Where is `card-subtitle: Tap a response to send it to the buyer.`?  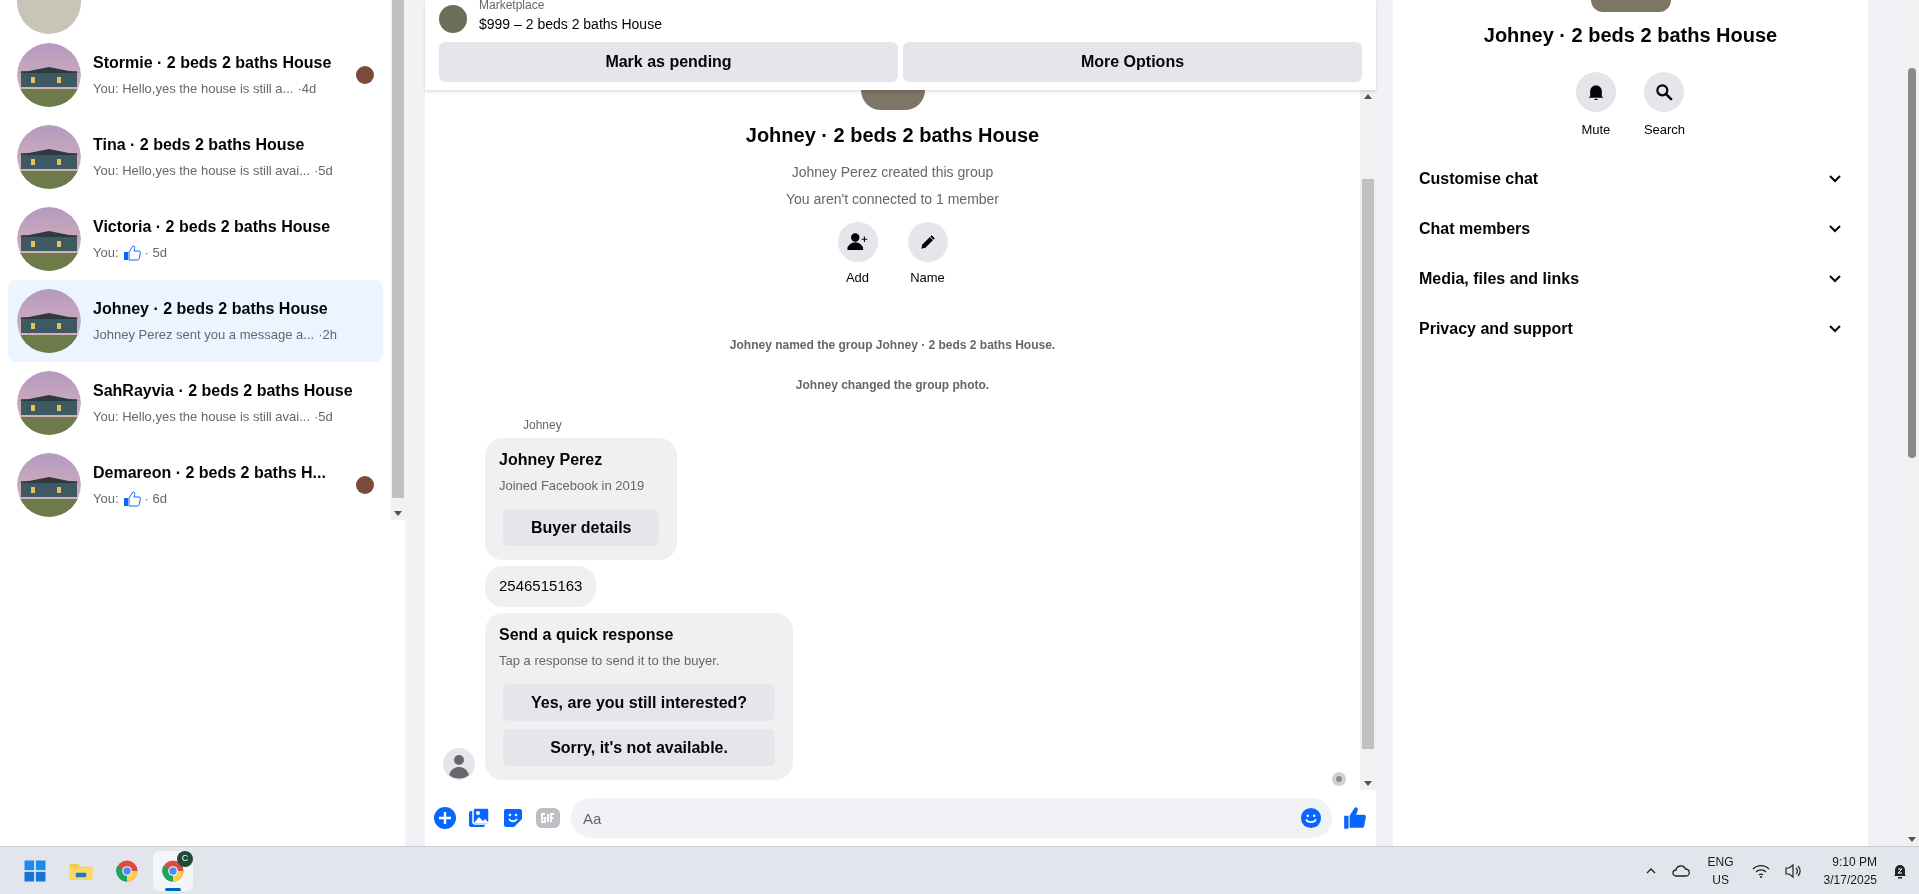
card-subtitle: Tap a response to send it to the buyer. is located at coordinates (610, 660).